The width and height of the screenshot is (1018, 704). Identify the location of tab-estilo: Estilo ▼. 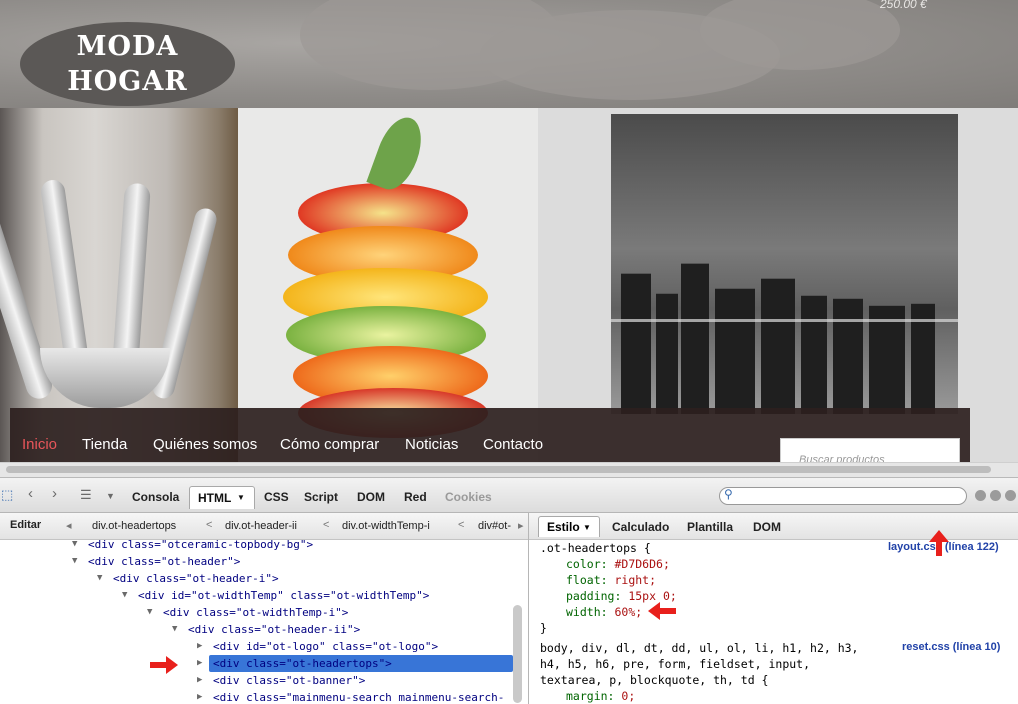
(569, 526).